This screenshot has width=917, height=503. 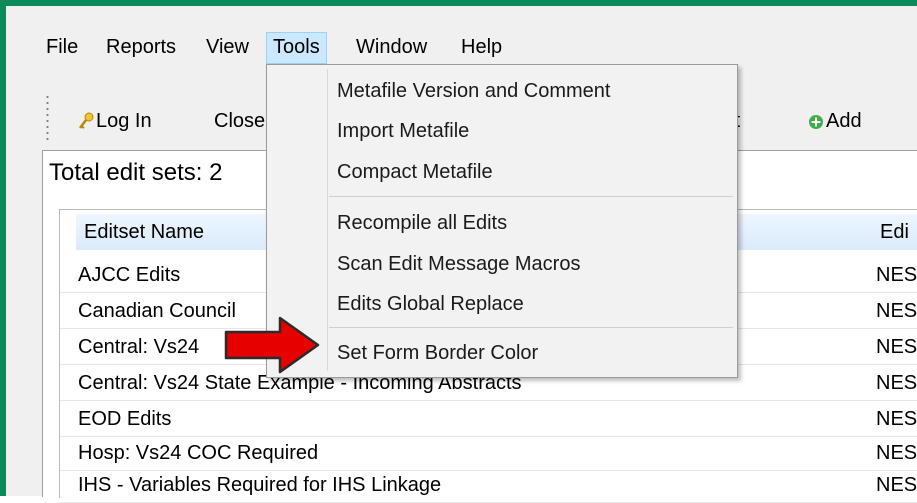 I want to click on close-button: Close, so click(x=239, y=121).